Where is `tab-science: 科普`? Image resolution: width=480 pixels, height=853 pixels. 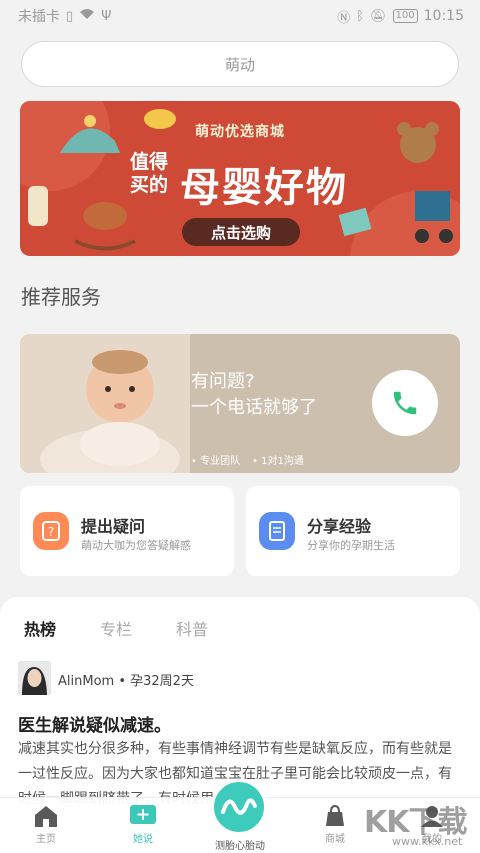 tab-science: 科普 is located at coordinates (192, 628).